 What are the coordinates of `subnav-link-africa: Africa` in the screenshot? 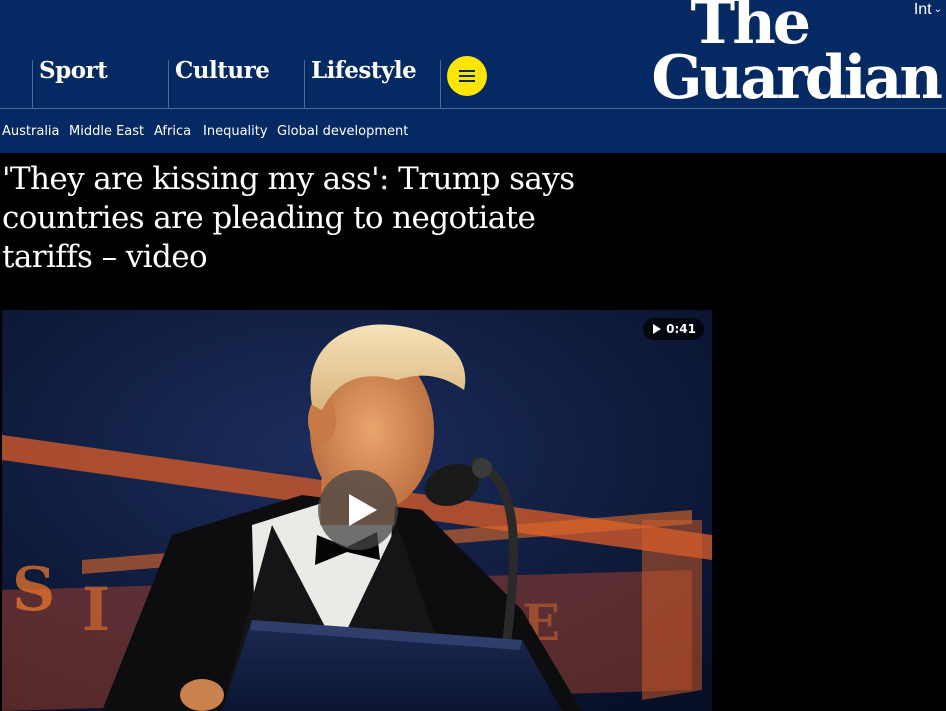 It's located at (172, 132).